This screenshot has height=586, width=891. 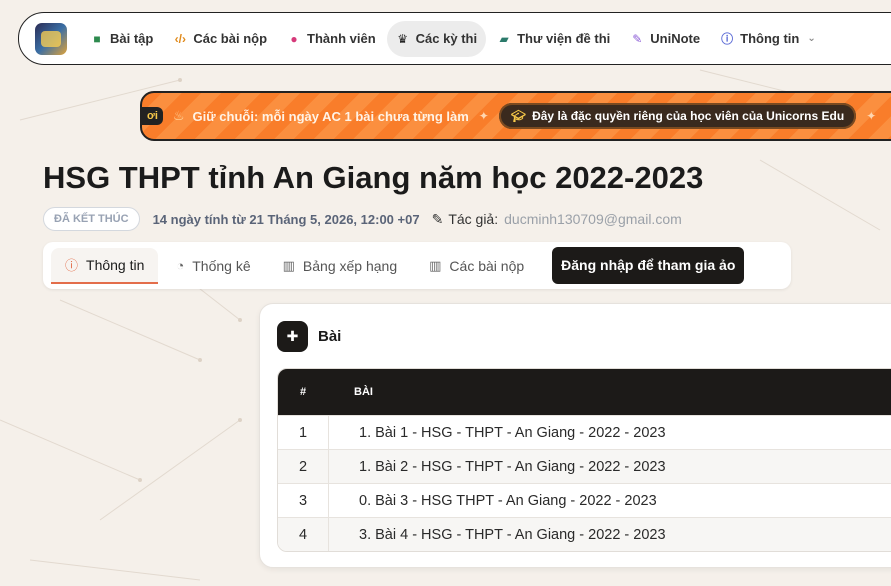 What do you see at coordinates (292, 336) in the screenshot?
I see `puzzle-icon: ✚` at bounding box center [292, 336].